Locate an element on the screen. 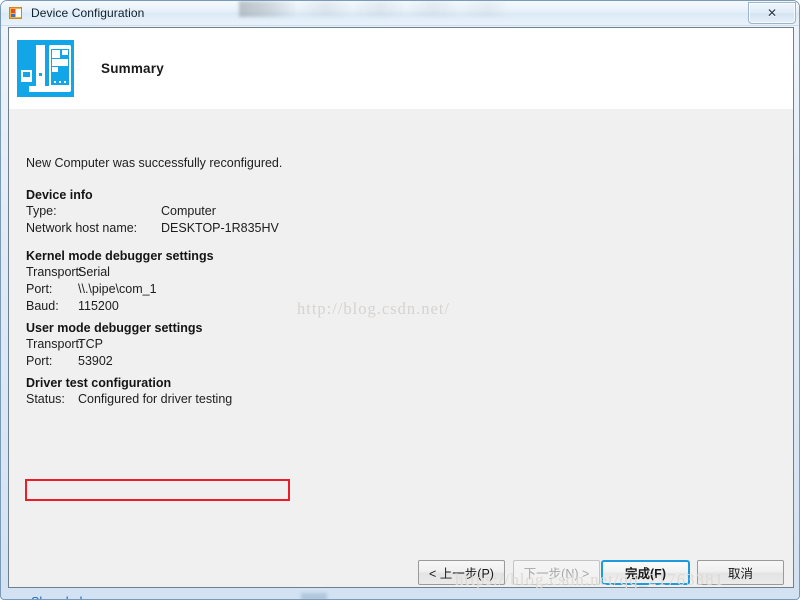  device-computer-tablet-icon is located at coordinates (45, 68).